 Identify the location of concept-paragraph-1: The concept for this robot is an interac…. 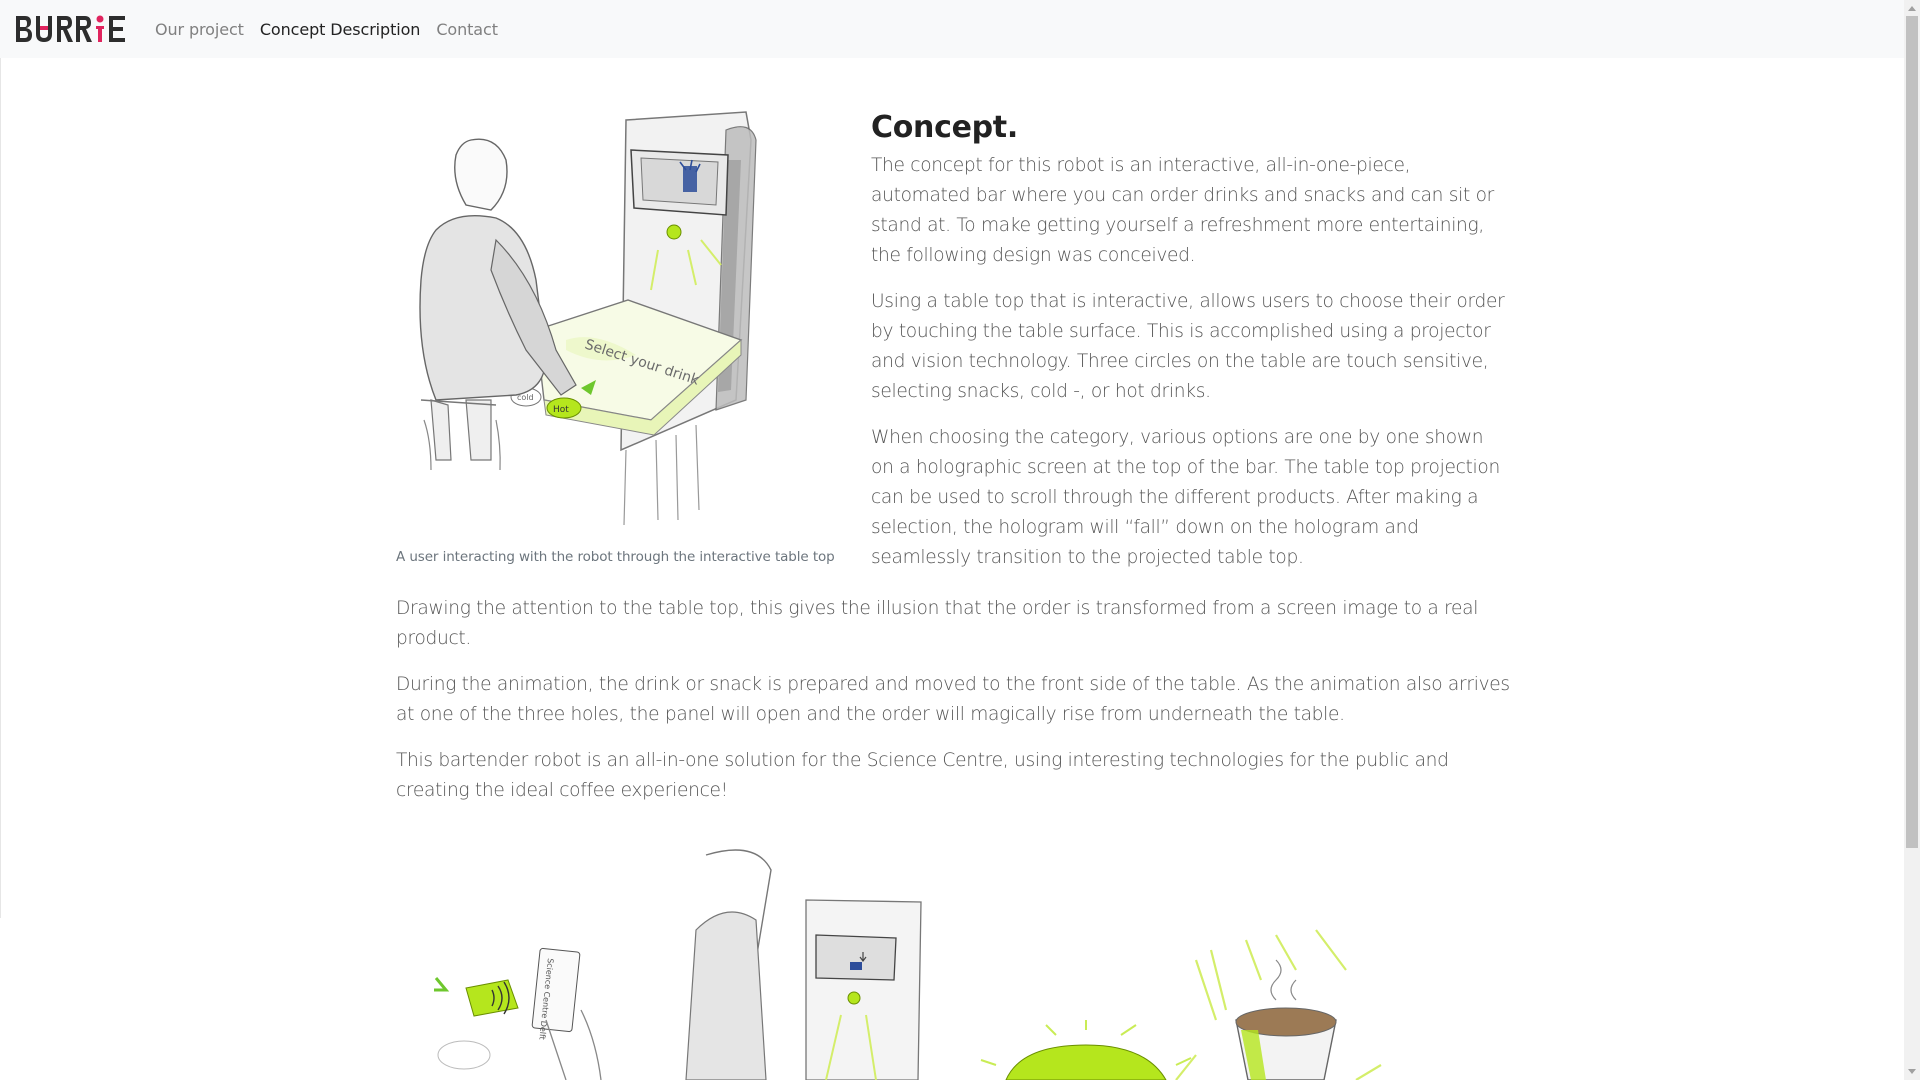
(1183, 210).